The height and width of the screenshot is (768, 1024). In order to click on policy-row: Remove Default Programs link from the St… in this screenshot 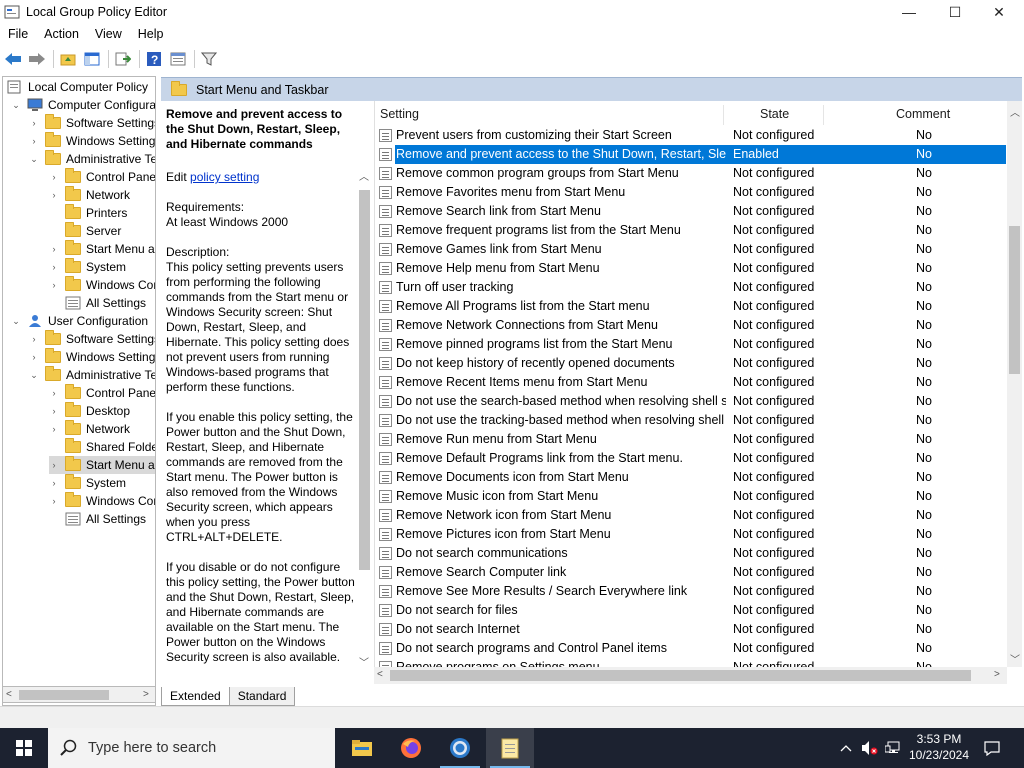, I will do `click(690, 458)`.